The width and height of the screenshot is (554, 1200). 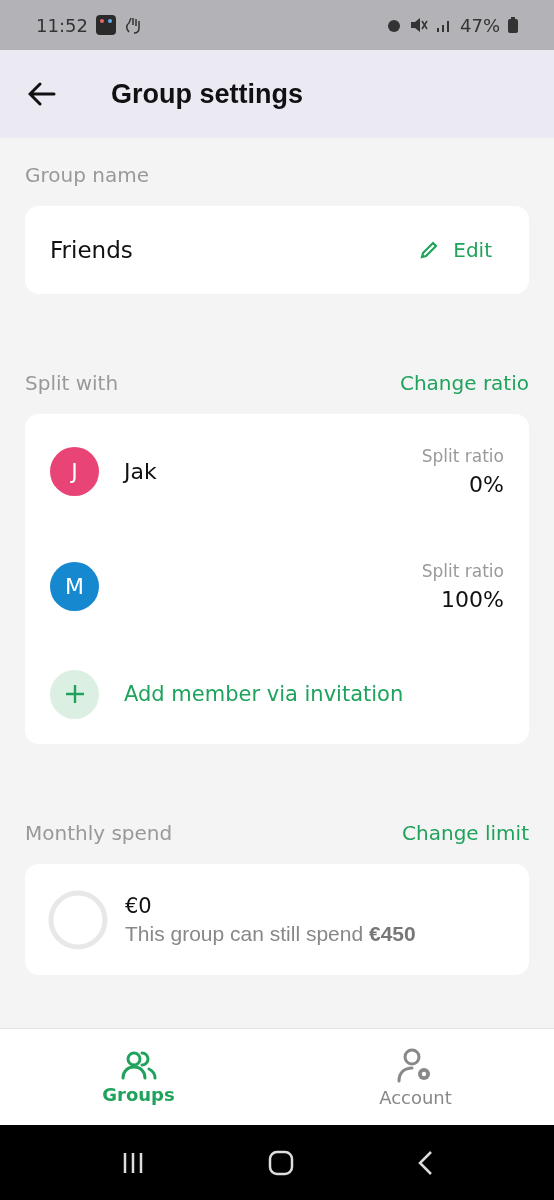 I want to click on nav-tab: Account, so click(x=415, y=1077).